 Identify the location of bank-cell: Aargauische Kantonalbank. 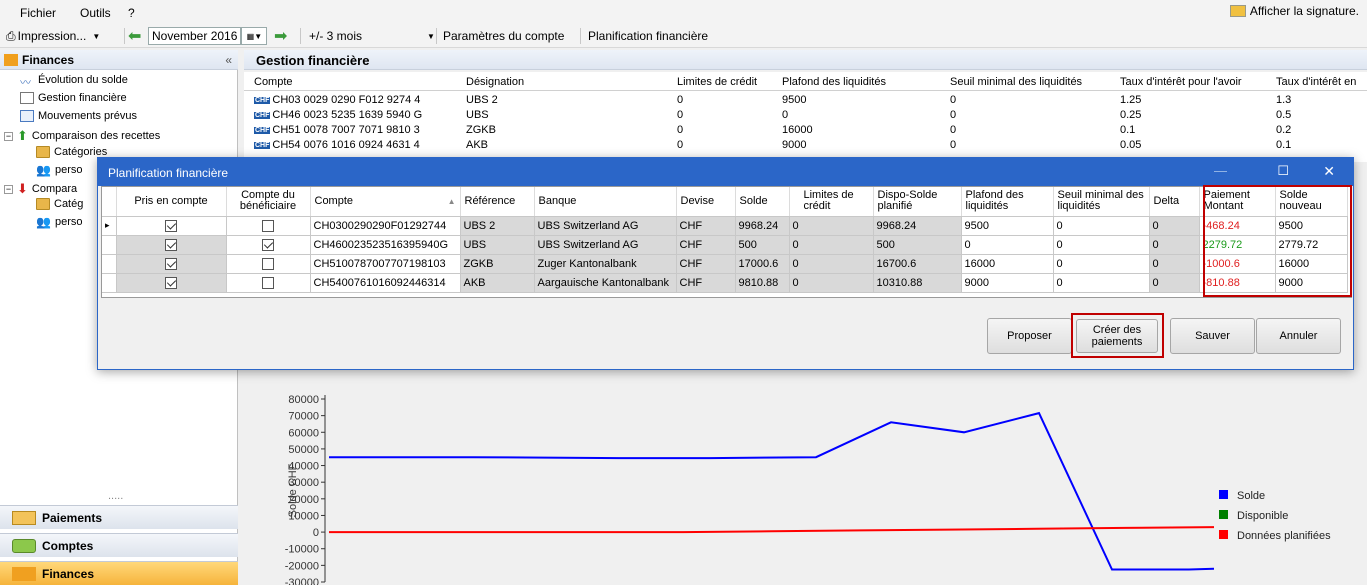
(605, 283).